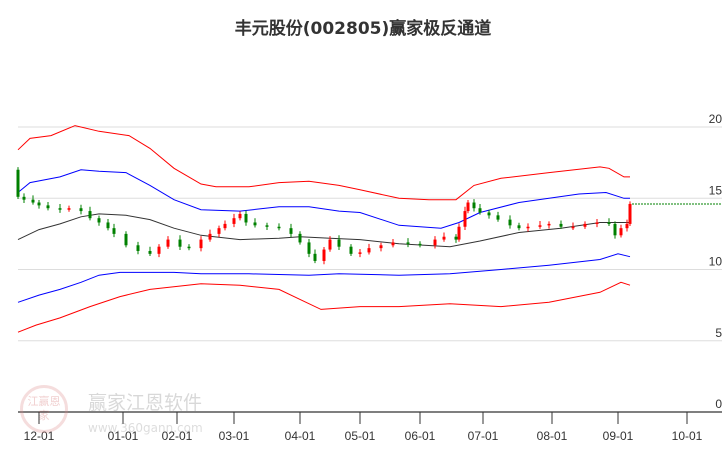 Image resolution: width=726 pixels, height=450 pixels. What do you see at coordinates (716, 119) in the screenshot?
I see `y-tick-label: 20` at bounding box center [716, 119].